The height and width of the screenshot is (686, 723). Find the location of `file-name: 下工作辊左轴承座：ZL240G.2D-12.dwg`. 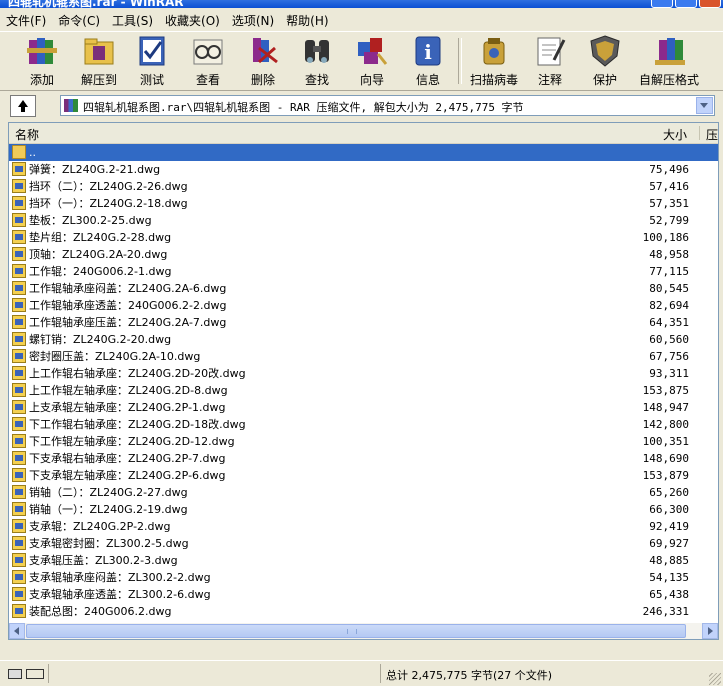

file-name: 下工作辊左轴承座：ZL240G.2D-12.dwg is located at coordinates (132, 441).